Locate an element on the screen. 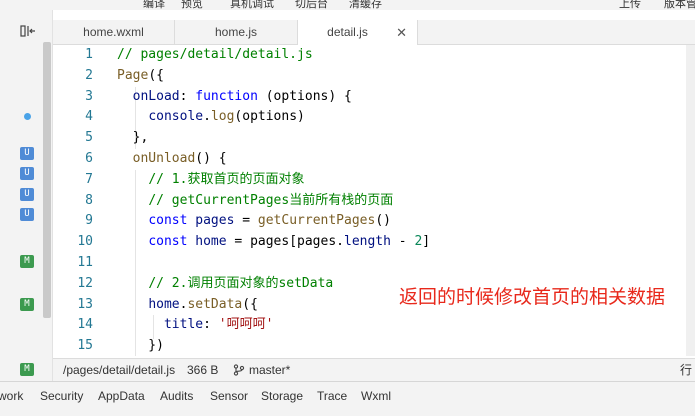 The width and height of the screenshot is (695, 416). tab-home-wxml: home.wxml is located at coordinates (114, 32).